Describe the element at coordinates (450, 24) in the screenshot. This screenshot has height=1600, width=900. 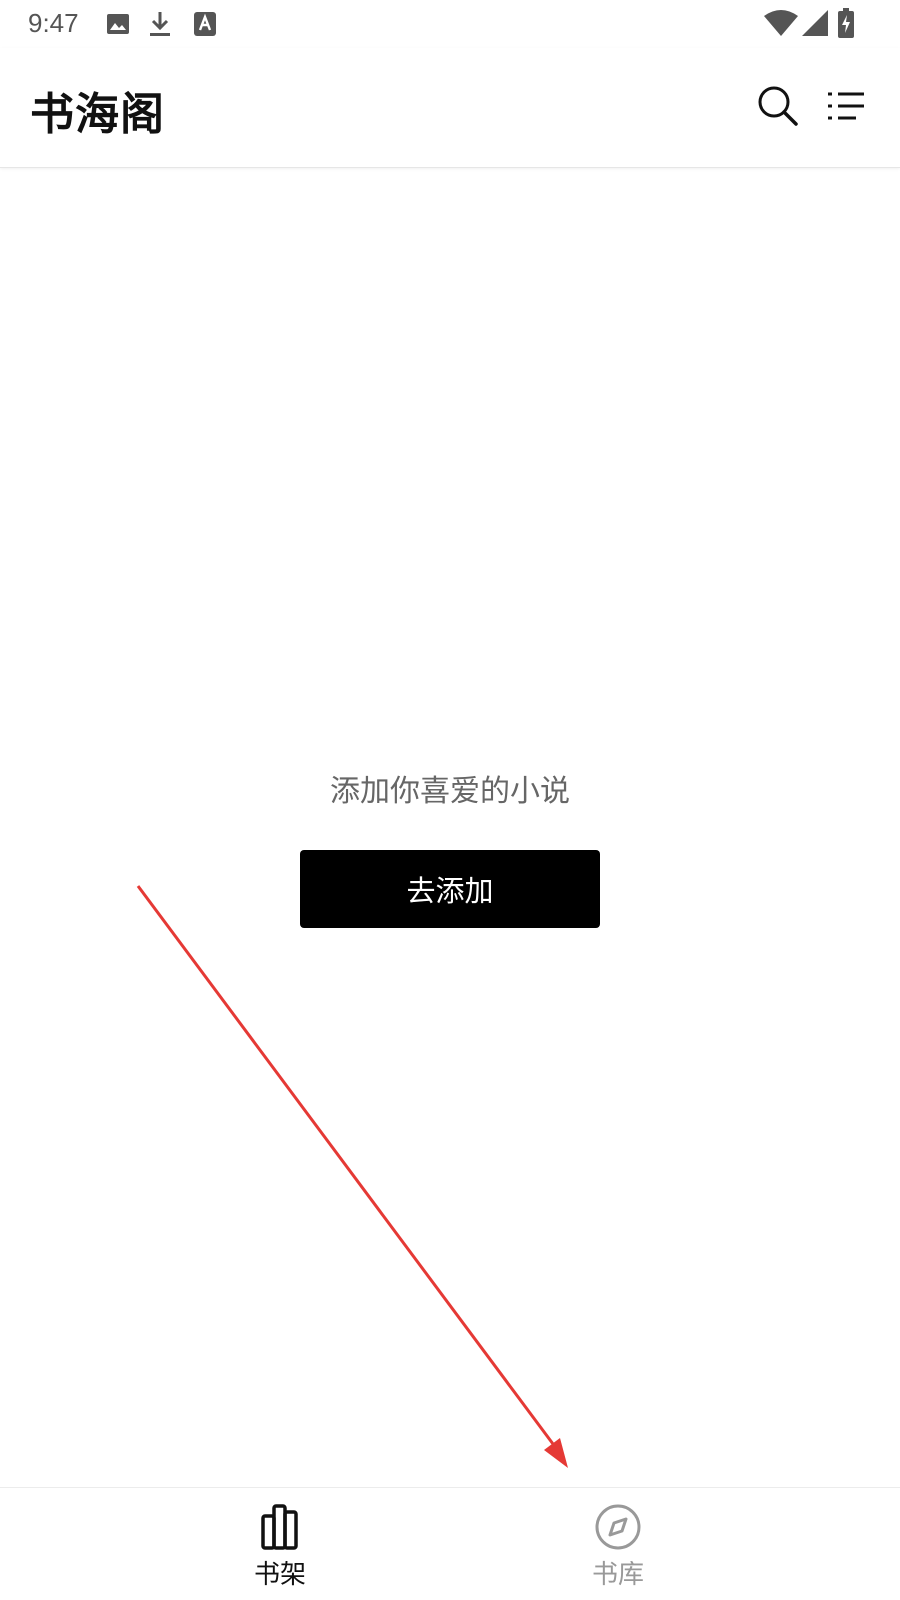
I see `status-bar: 9:47` at that location.